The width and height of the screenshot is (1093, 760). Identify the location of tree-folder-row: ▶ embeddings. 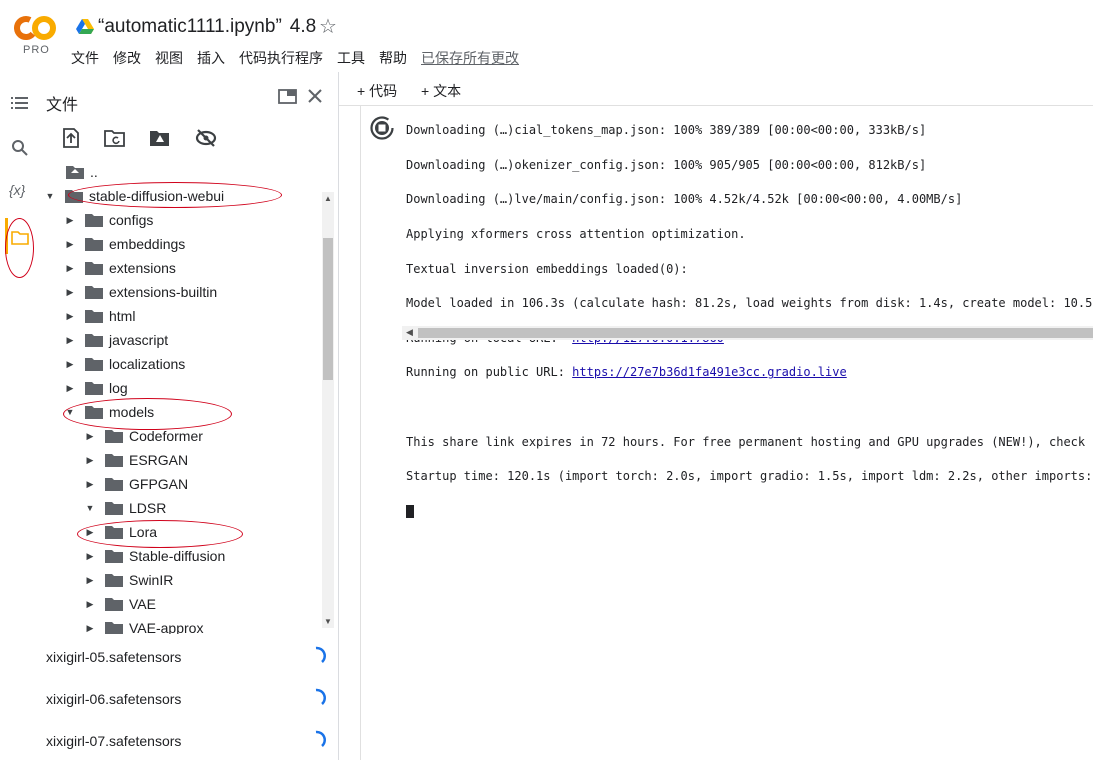
(125, 244).